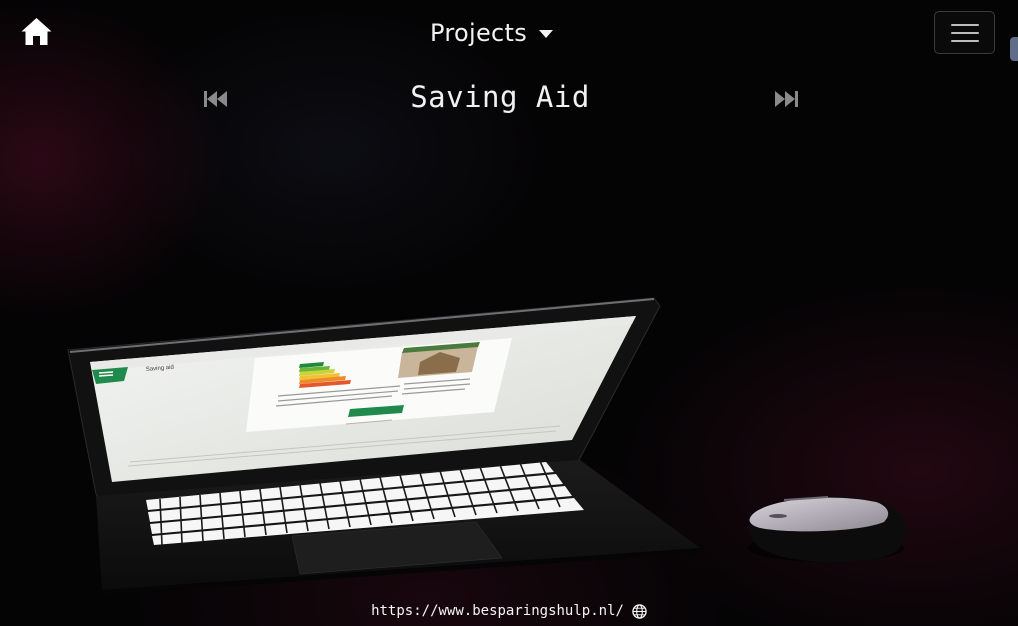 The height and width of the screenshot is (626, 1018). What do you see at coordinates (827, 529) in the screenshot?
I see `mouse-3d` at bounding box center [827, 529].